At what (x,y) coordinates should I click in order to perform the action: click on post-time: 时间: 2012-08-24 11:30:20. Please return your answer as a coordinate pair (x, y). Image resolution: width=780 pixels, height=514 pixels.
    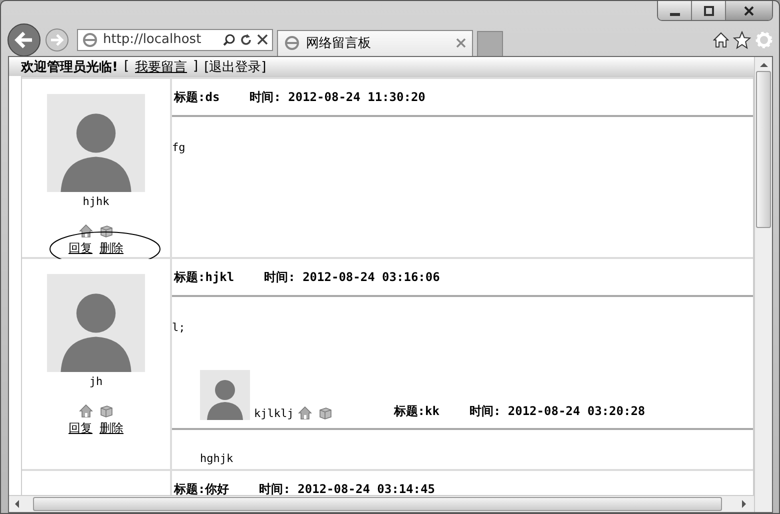
    Looking at the image, I should click on (338, 97).